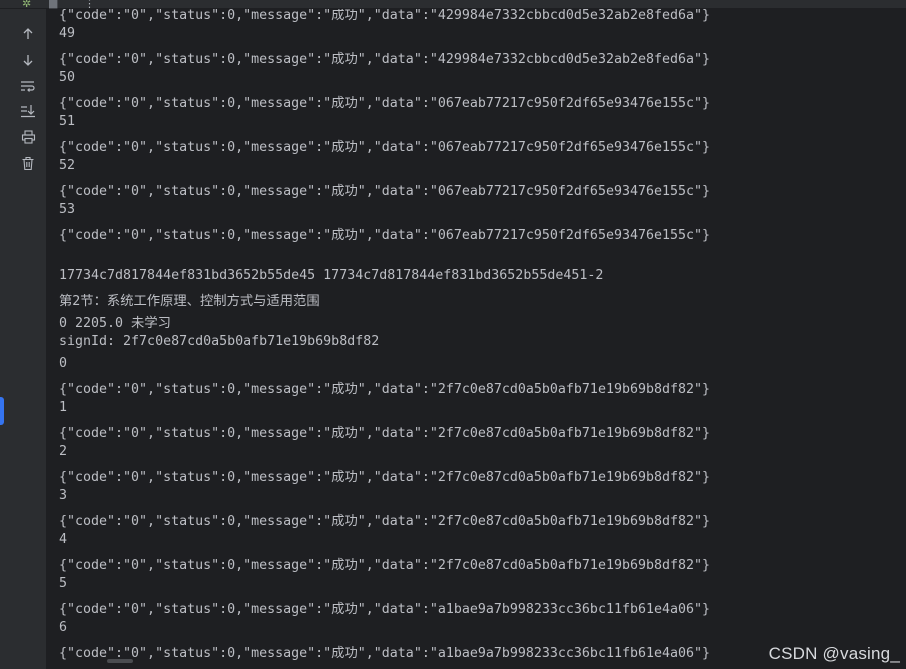  What do you see at coordinates (67, 209) in the screenshot?
I see `console-line: 53` at bounding box center [67, 209].